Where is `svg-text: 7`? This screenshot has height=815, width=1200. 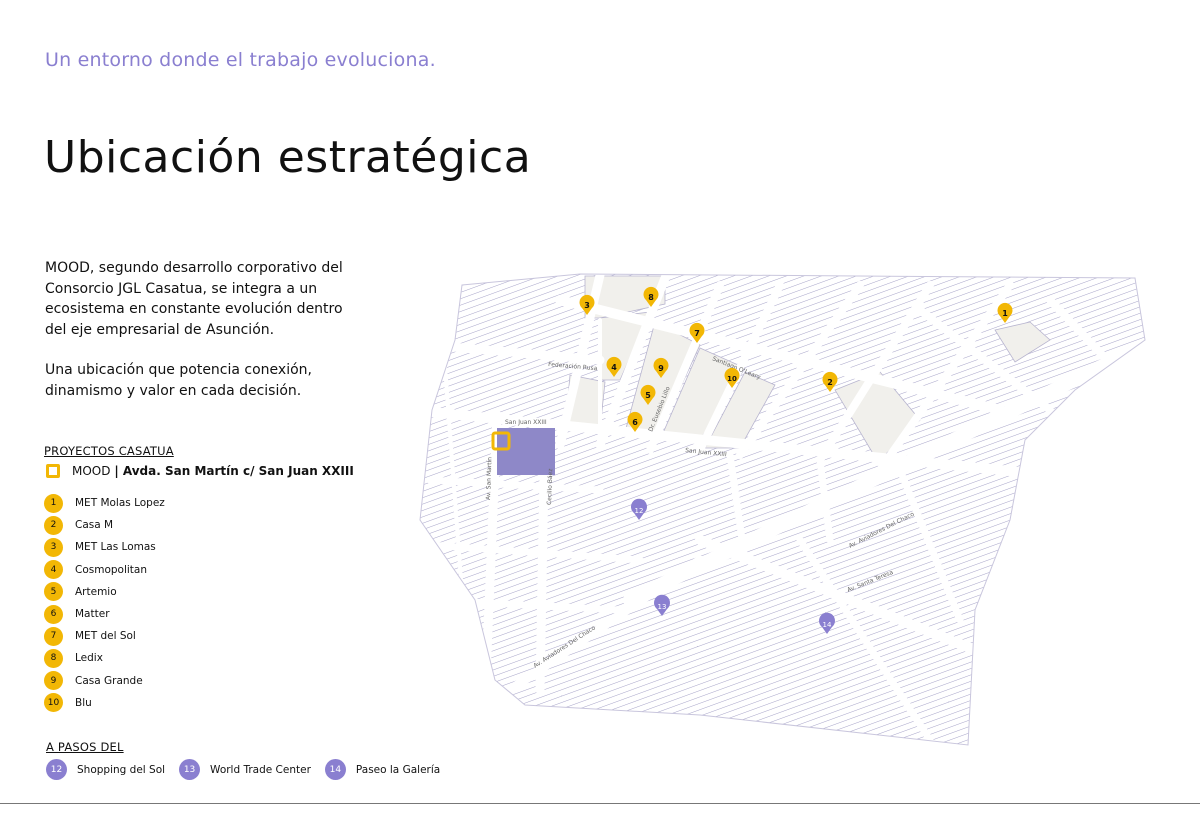 svg-text: 7 is located at coordinates (697, 333).